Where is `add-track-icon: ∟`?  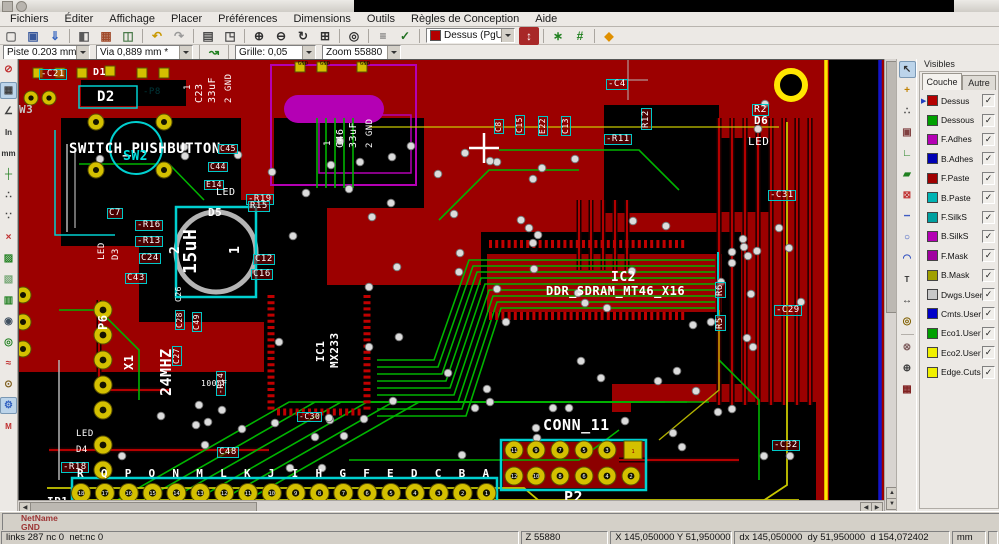
add-track-icon: ∟ is located at coordinates (907, 153).